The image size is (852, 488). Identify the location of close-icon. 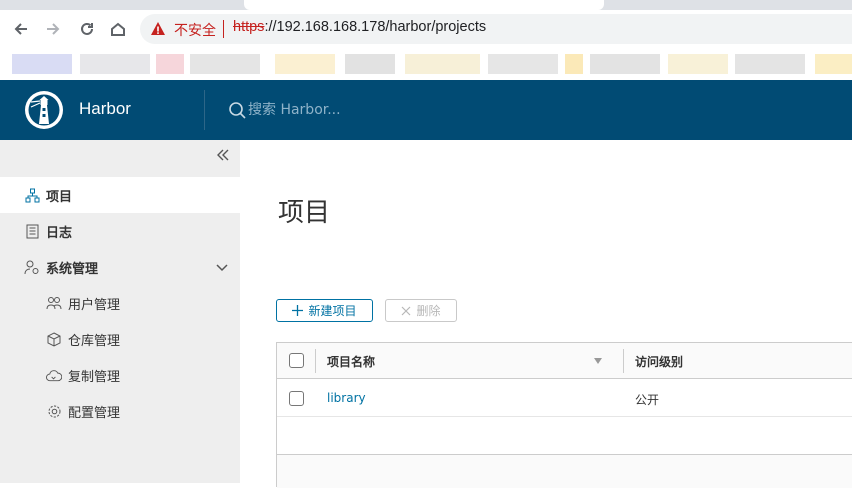
(406, 311).